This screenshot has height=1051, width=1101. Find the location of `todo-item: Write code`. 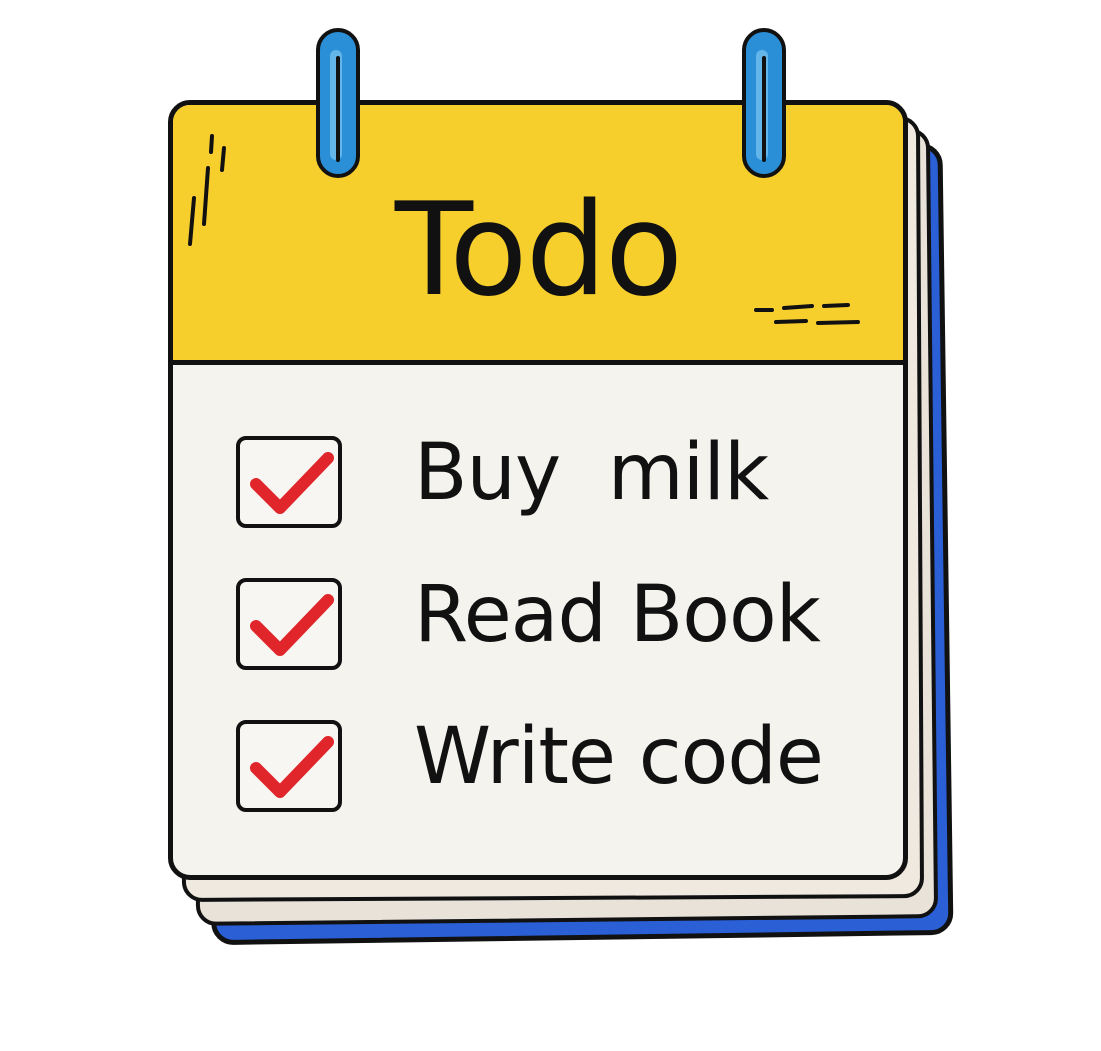

todo-item: Write code is located at coordinates (552, 762).